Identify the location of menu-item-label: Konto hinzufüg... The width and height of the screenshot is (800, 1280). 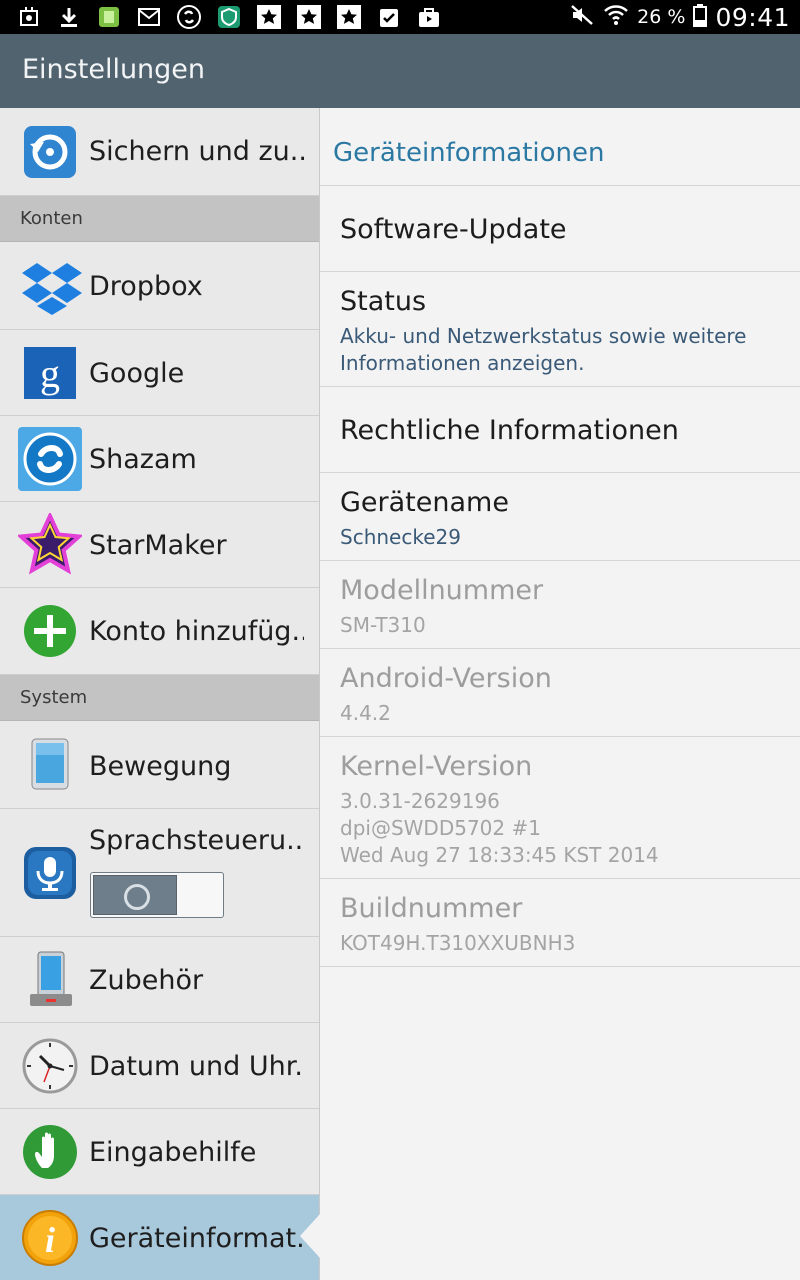
(196, 631).